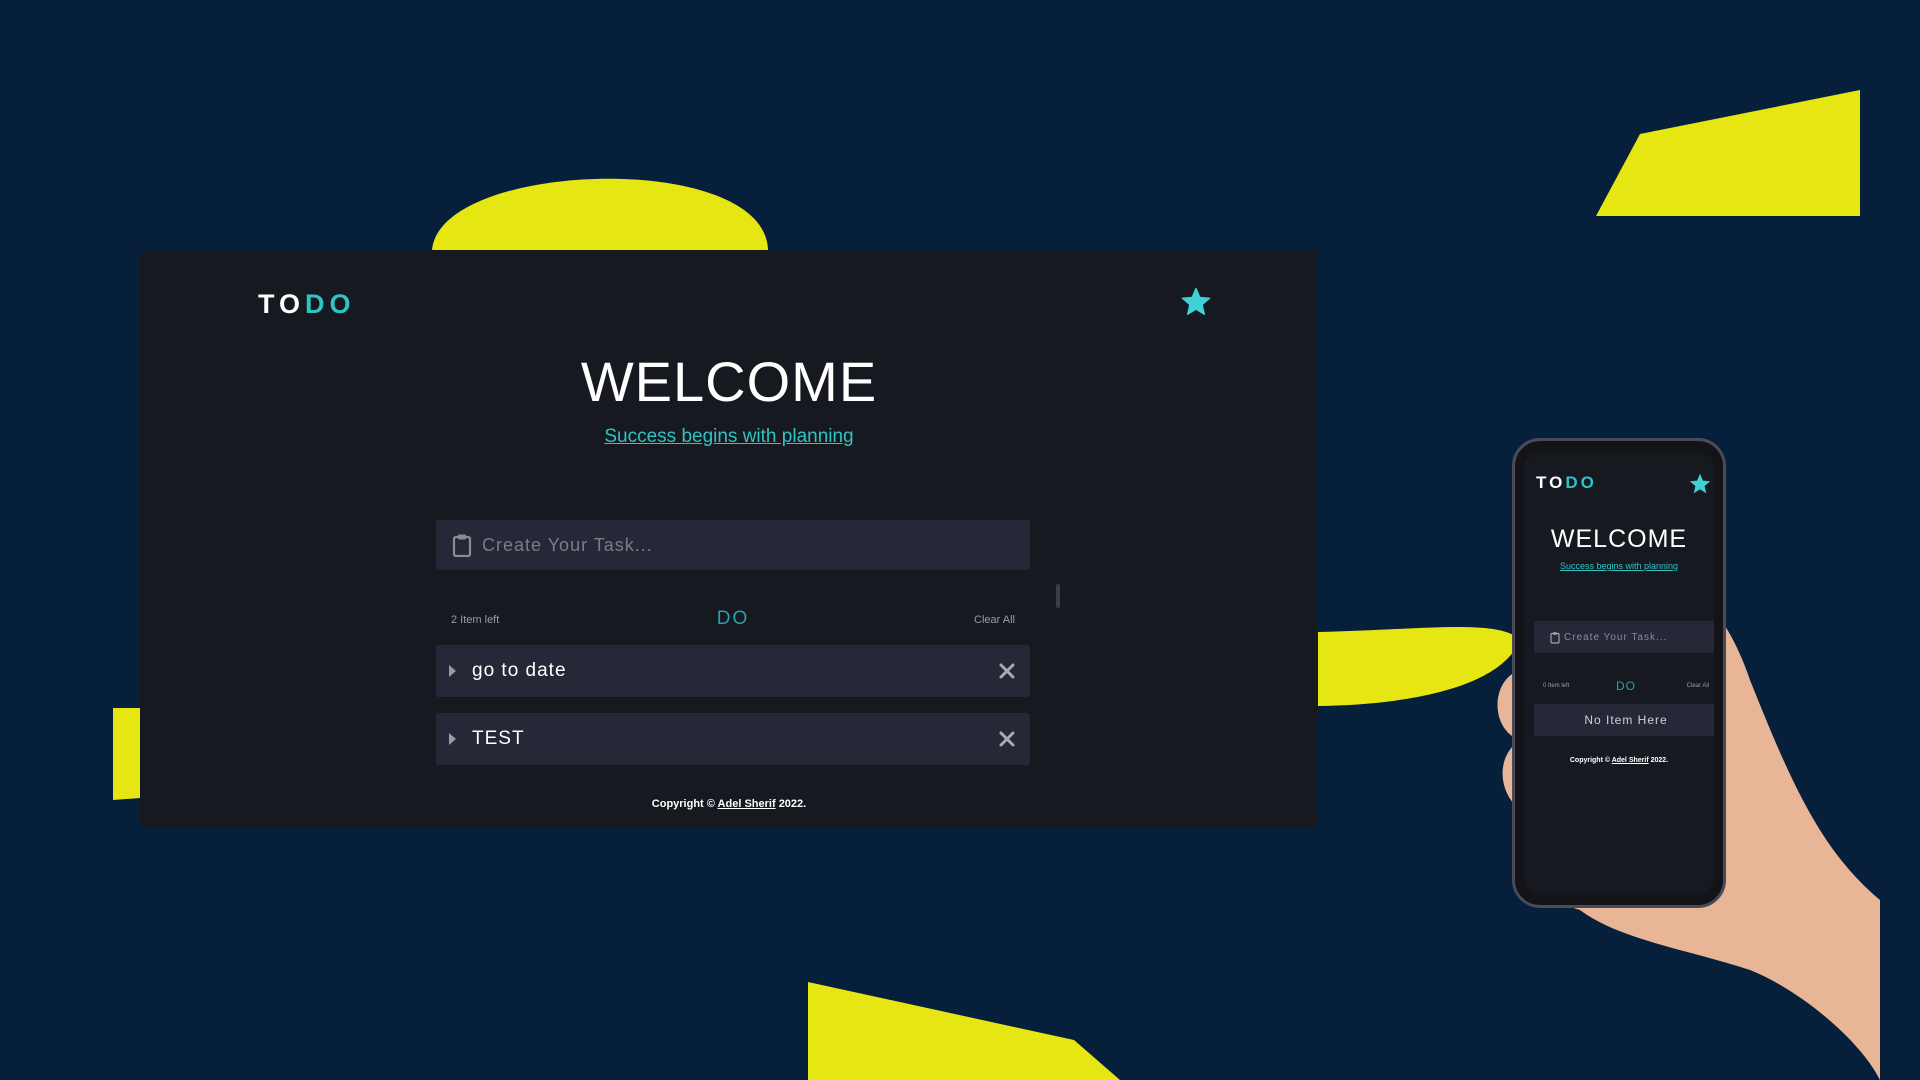 The image size is (1920, 1080). I want to click on logo-text-to: TO, so click(282, 304).